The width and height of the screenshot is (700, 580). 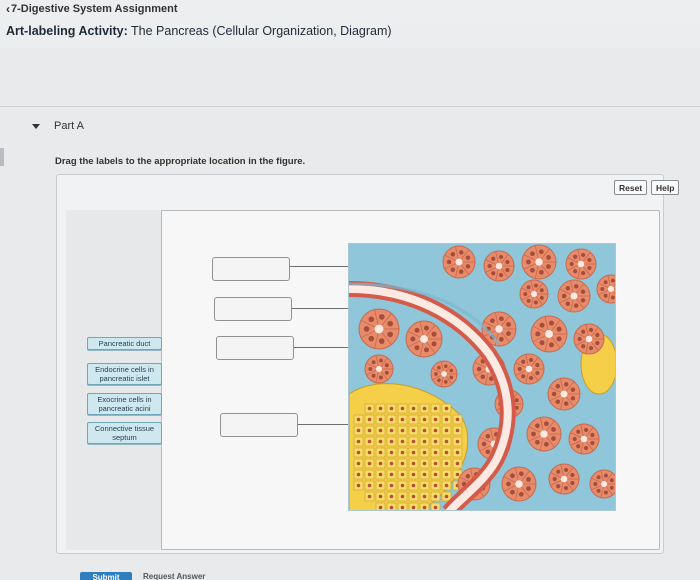 I want to click on reset-button: Reset, so click(x=631, y=187).